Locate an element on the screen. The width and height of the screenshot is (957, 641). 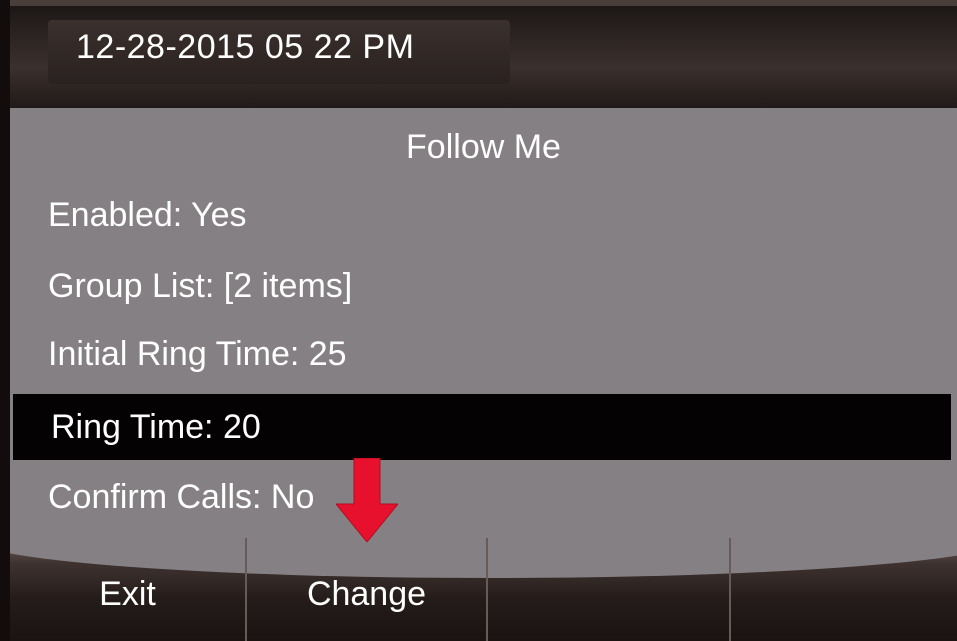
page-title: Follow Me is located at coordinates (483, 147).